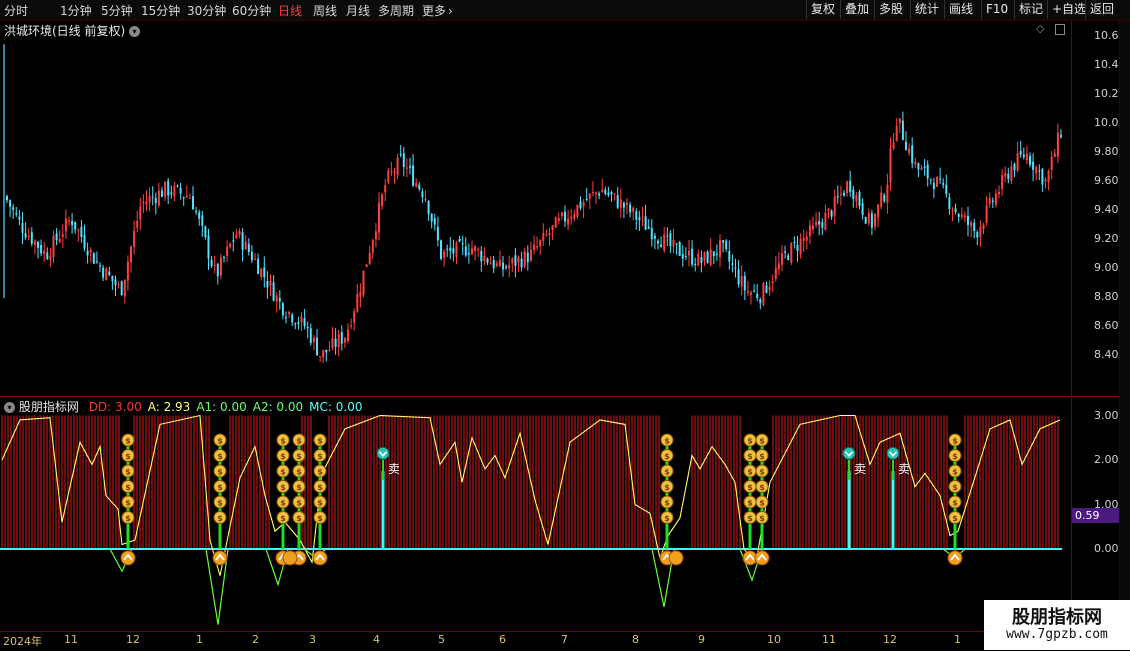  Describe the element at coordinates (117, 10) in the screenshot. I see `period-tab-5min: 5分钟` at that location.